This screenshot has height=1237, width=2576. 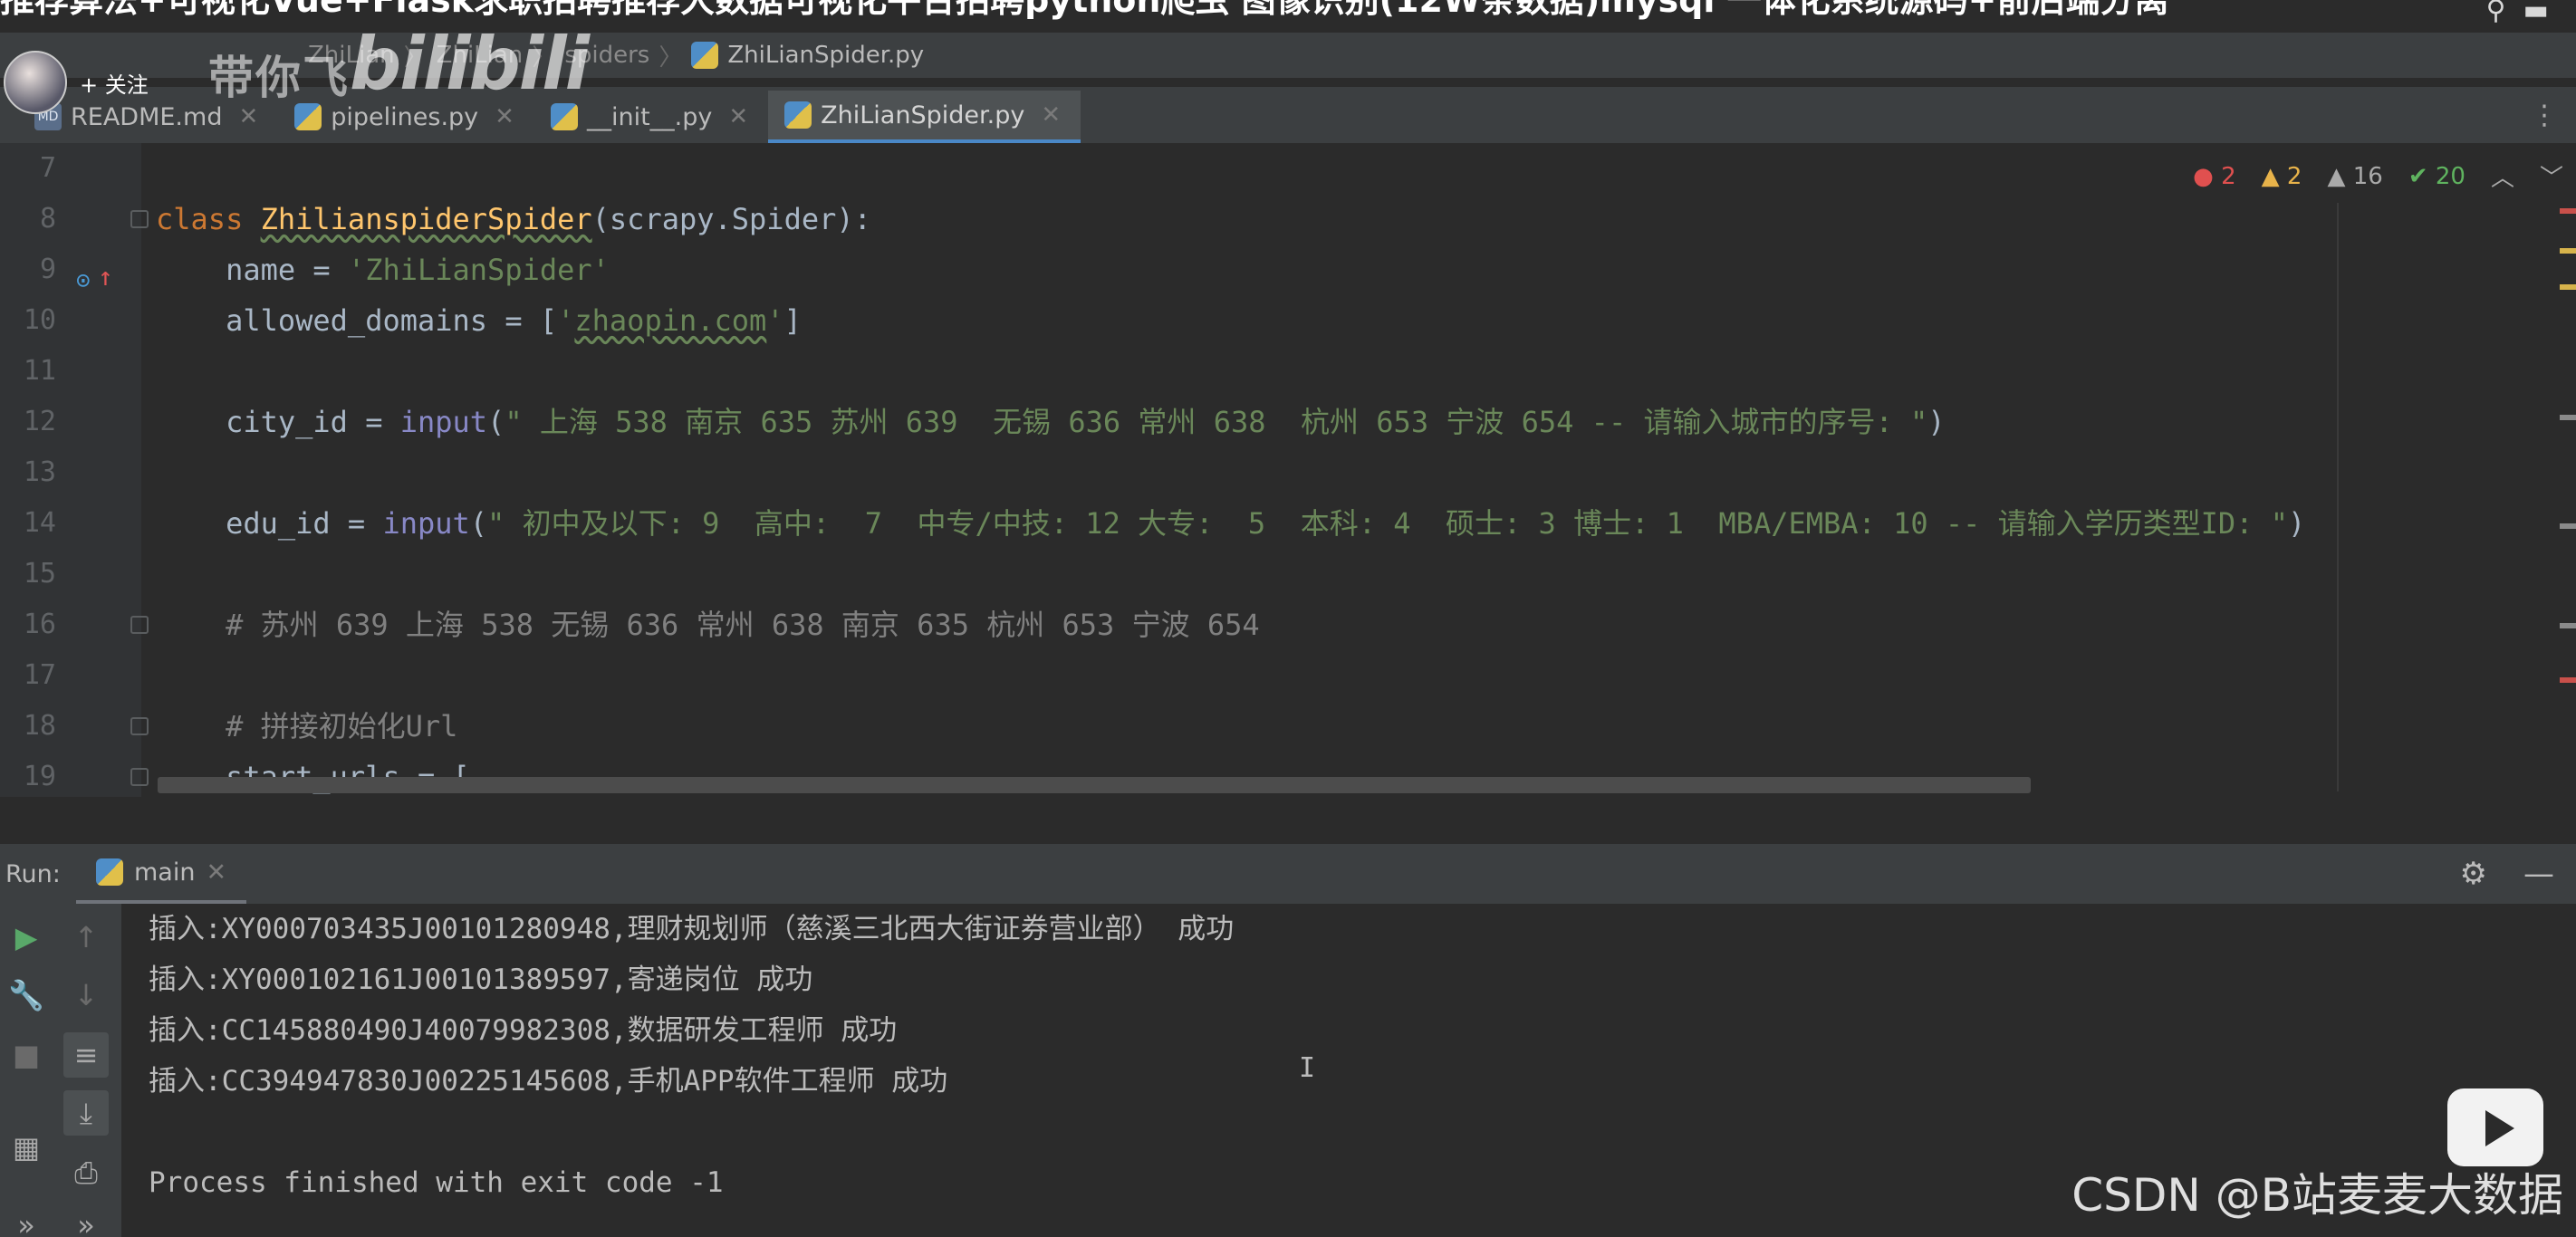 I want to click on code-line: 9 ⊙ ↑ name = 'ZhiLianSpider', so click(x=1288, y=270).